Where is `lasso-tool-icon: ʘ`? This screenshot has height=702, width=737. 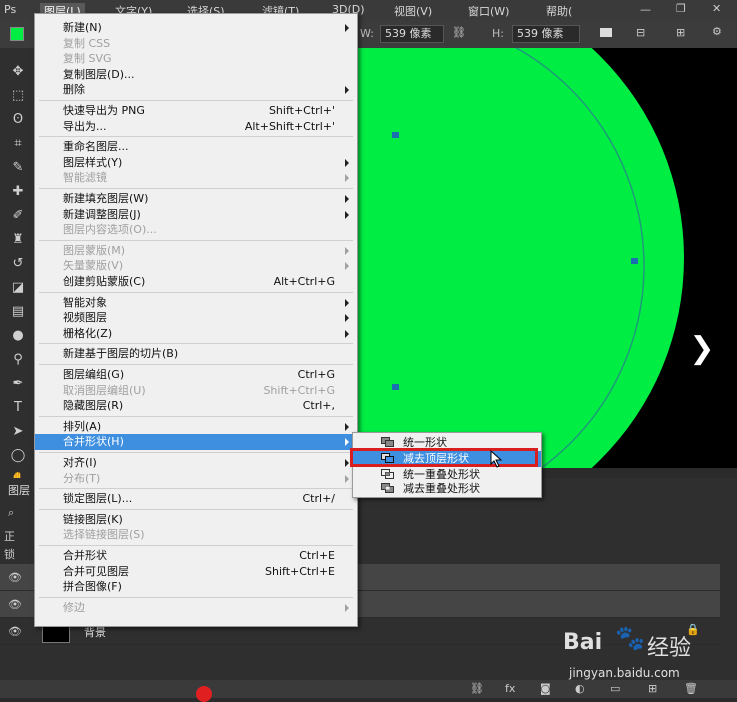 lasso-tool-icon: ʘ is located at coordinates (18, 120).